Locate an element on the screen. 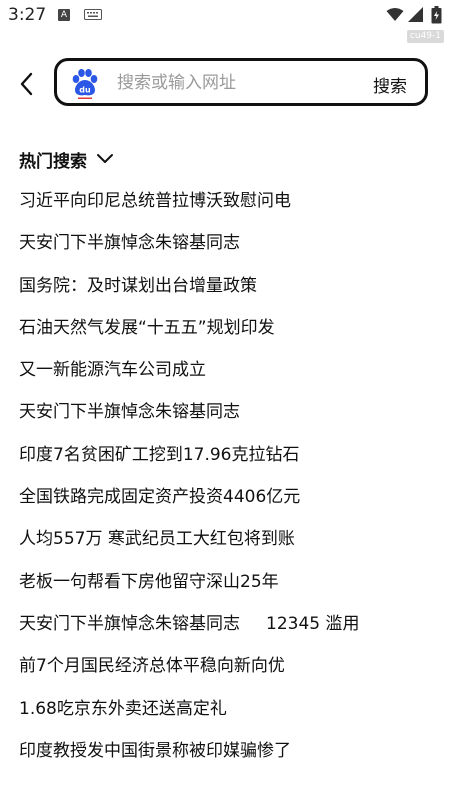  hot-search-toggle: 热门搜索 is located at coordinates (66, 159).